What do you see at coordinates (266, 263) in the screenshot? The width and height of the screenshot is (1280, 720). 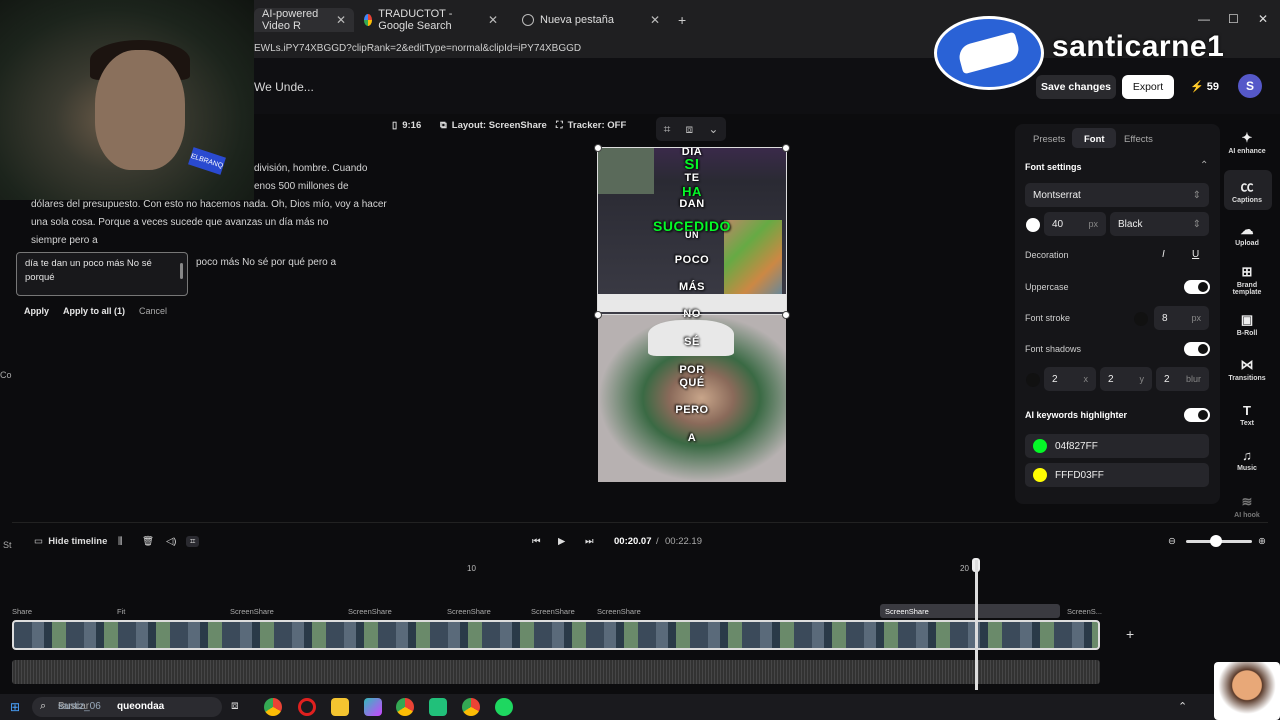 I see `transcript-line: poco más No sé por qué pero a` at bounding box center [266, 263].